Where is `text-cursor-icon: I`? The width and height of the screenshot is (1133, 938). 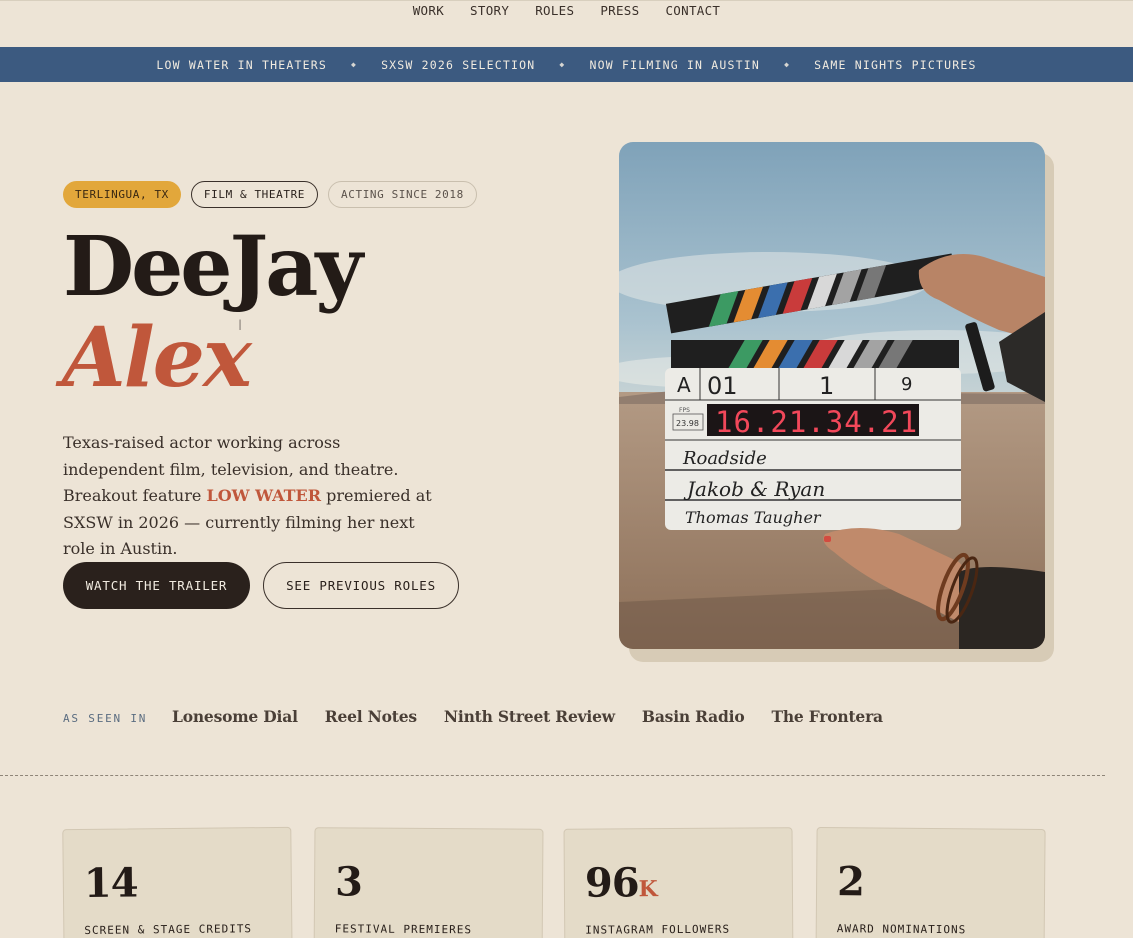
text-cursor-icon: I is located at coordinates (240, 326).